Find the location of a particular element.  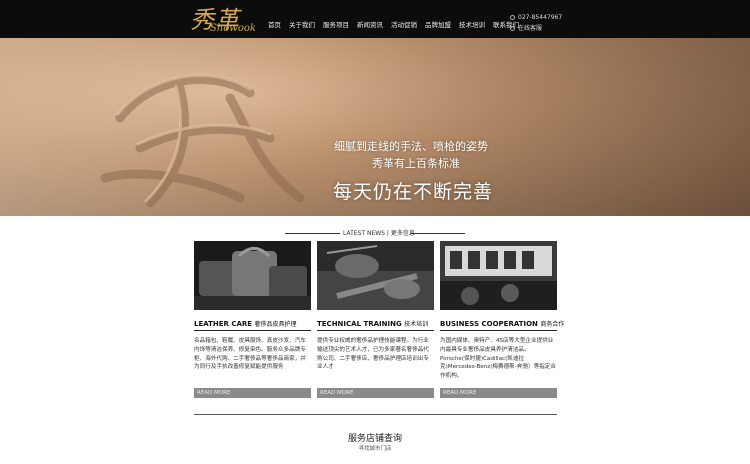

main-nav: 首页 关于我们 服务项目 新闻资讯 活动促销 品牌加盟 技术培训 联系我们 is located at coordinates (397, 24).